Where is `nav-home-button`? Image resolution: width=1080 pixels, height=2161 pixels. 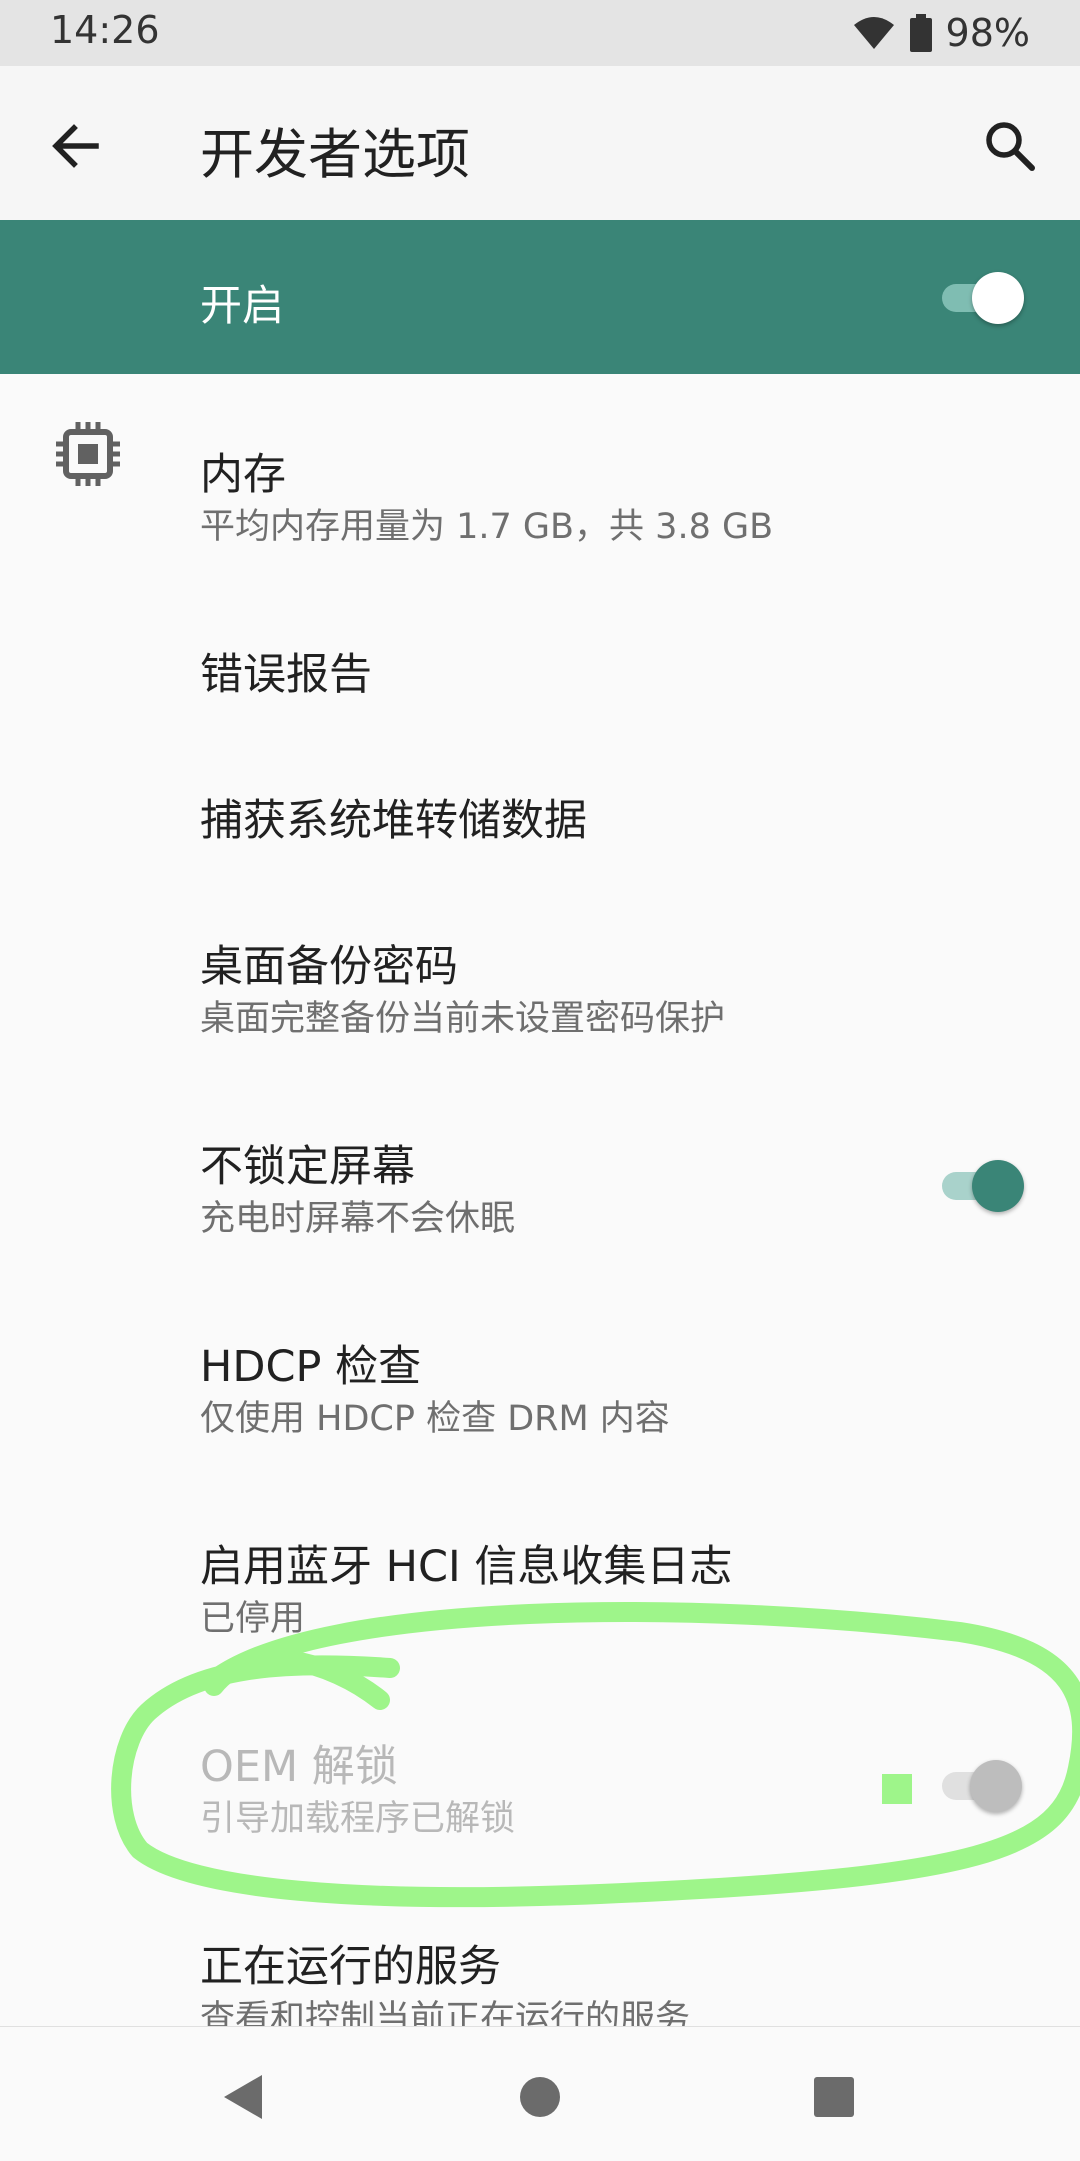 nav-home-button is located at coordinates (540, 2097).